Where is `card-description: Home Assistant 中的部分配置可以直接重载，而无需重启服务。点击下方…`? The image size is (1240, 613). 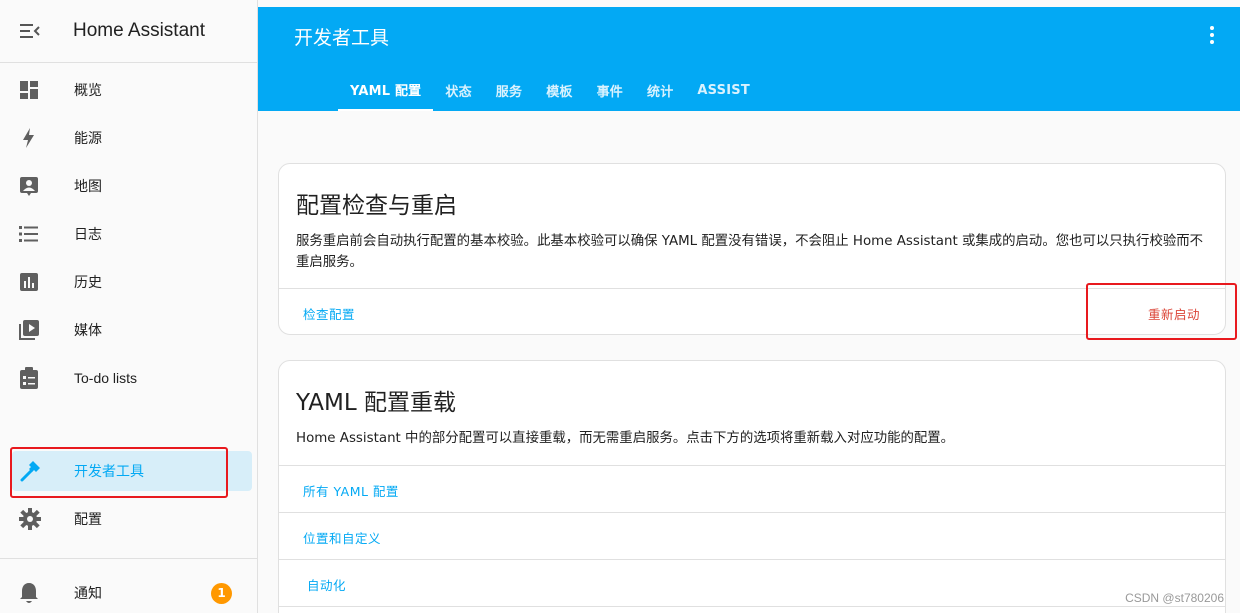 card-description: Home Assistant 中的部分配置可以直接重载，而无需重启服务。点击下方… is located at coordinates (625, 438).